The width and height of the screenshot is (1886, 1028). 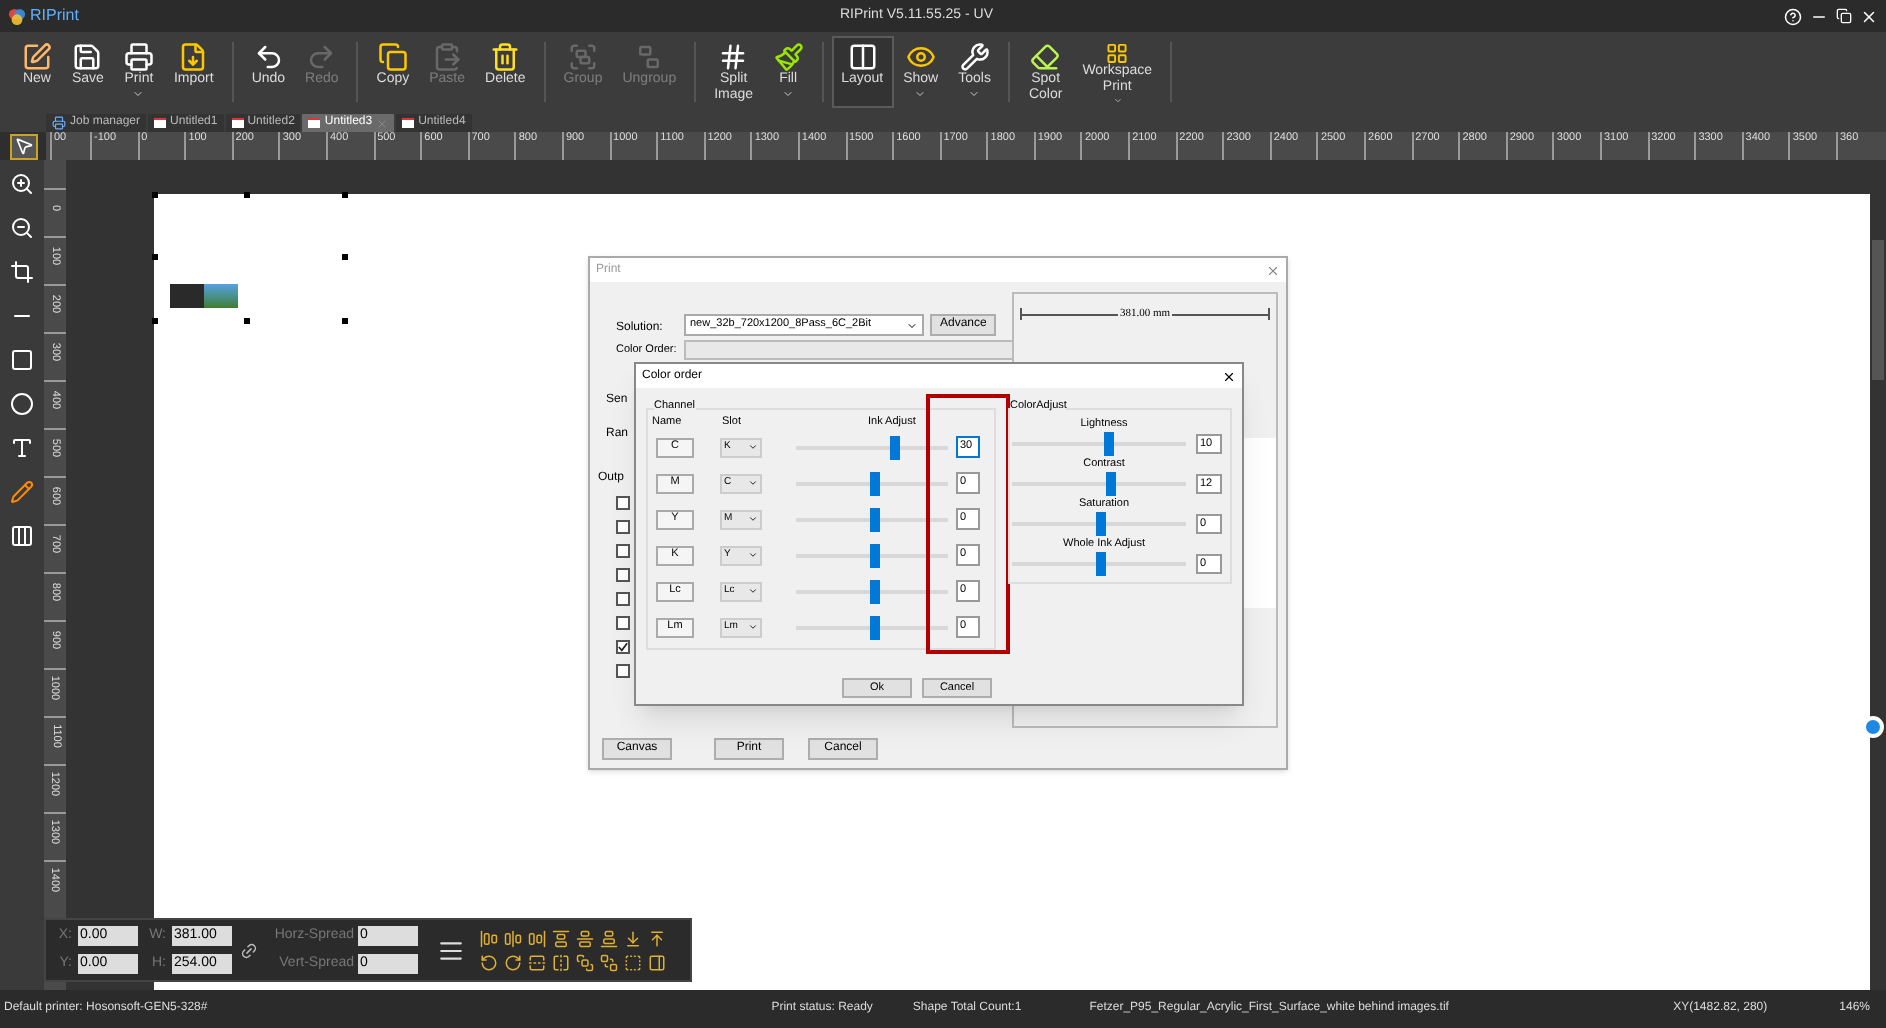 I want to click on grid-icon, so click(x=1117, y=53).